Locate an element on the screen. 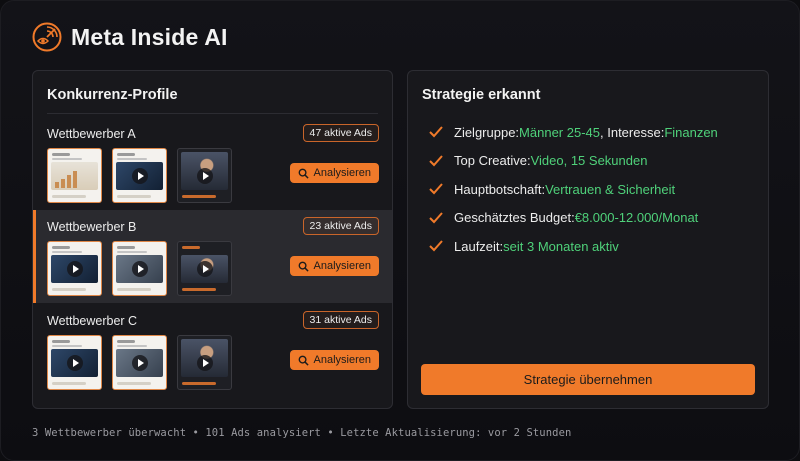  competitor-name: Wettbewerber A is located at coordinates (91, 134).